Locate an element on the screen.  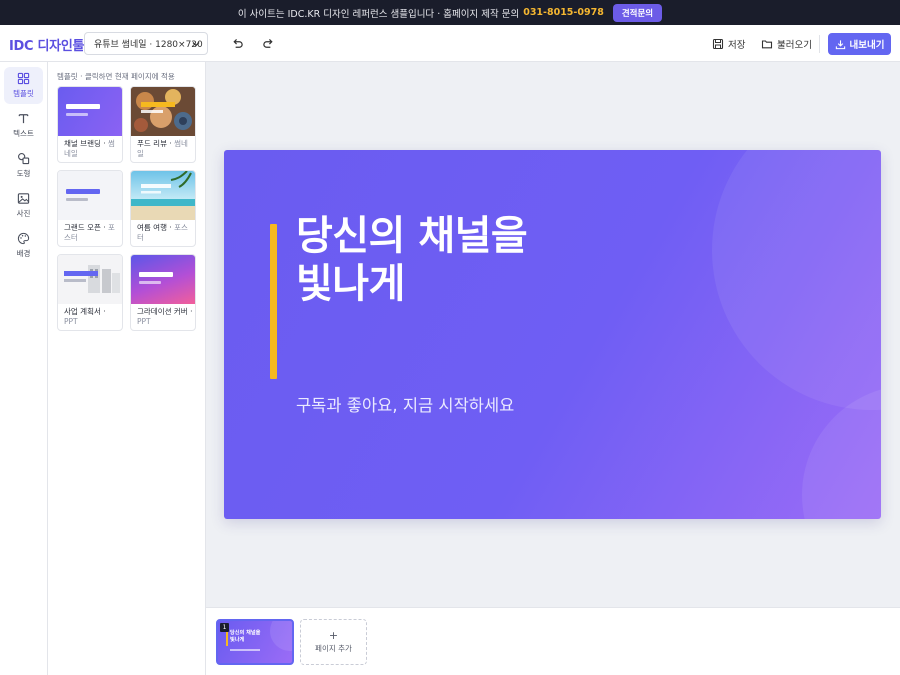
template-card-food-review: 푸드 리뷰 · 썸네일 is located at coordinates (163, 124).